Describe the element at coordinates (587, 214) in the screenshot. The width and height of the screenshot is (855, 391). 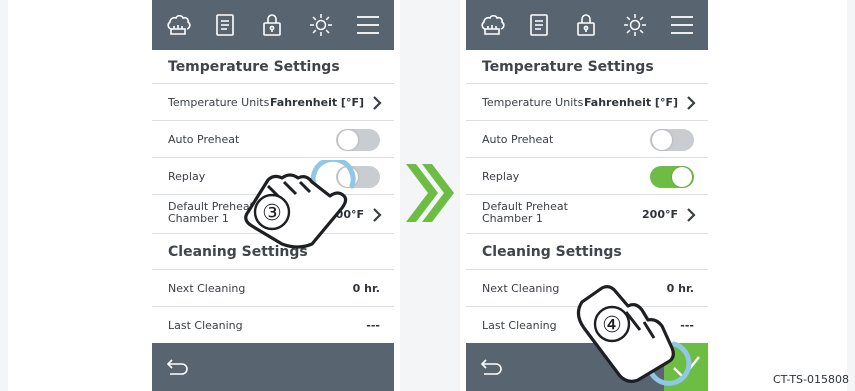
I see `row-default-preheat: Default Preheat Chamber 1 200°F` at that location.